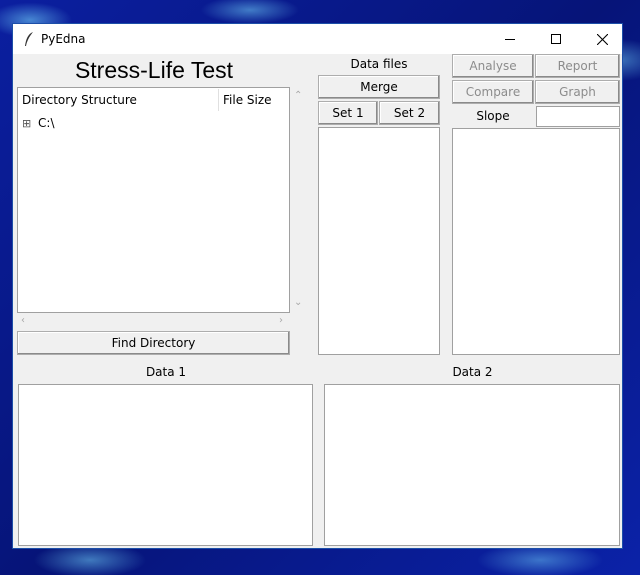 The height and width of the screenshot is (575, 640). I want to click on merge-button: Merge, so click(379, 87).